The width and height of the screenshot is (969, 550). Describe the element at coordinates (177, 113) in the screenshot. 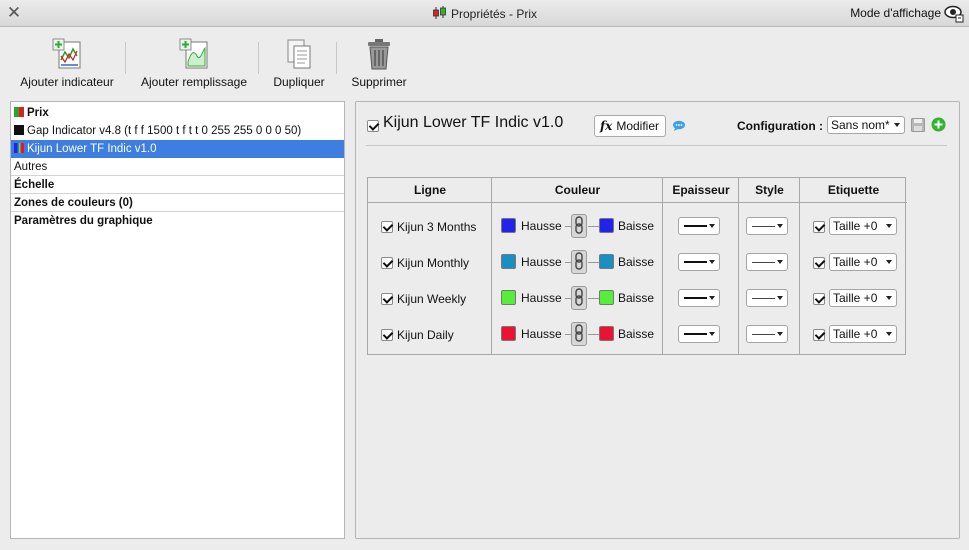

I see `tree-item-price: Prix` at that location.